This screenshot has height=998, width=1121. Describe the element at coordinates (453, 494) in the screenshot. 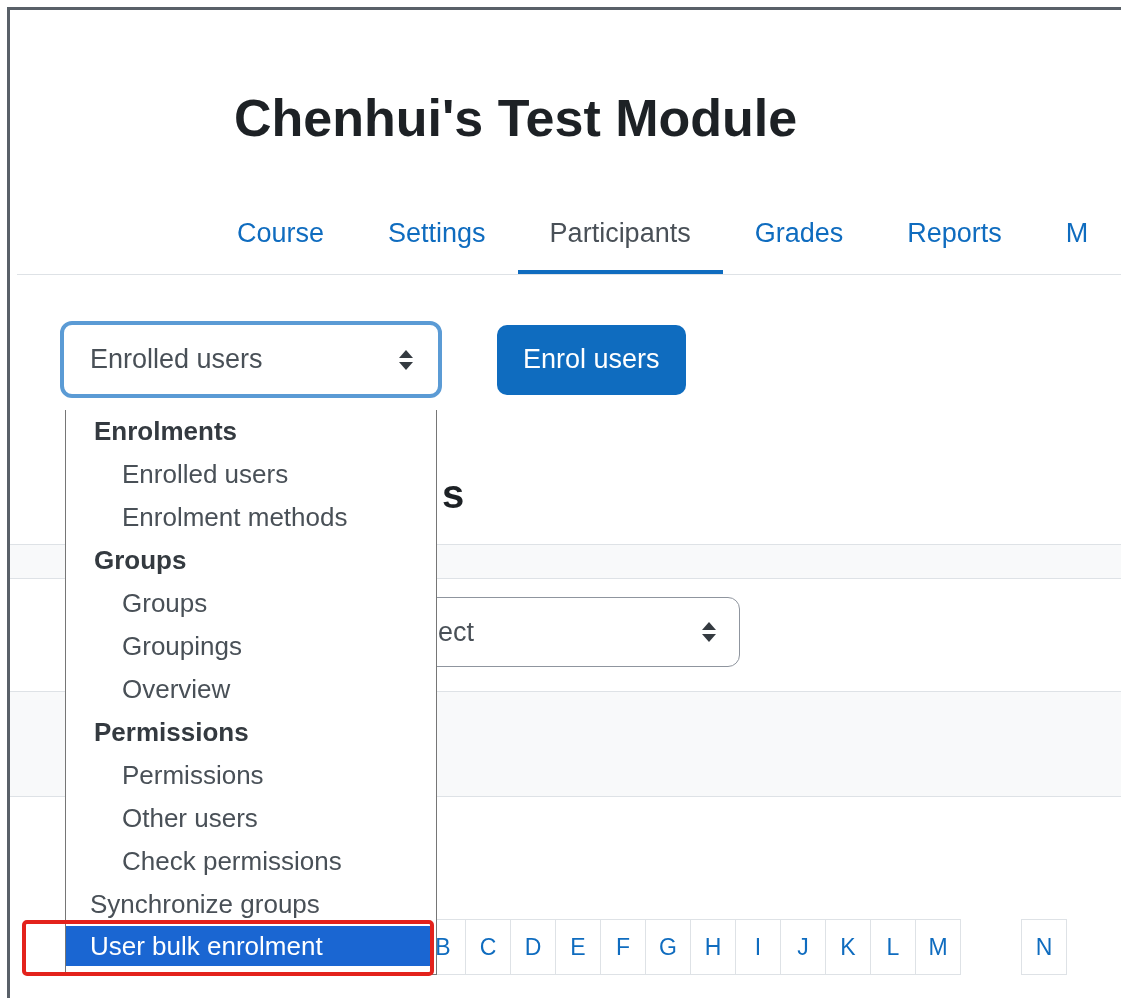

I see `heading-fragment: s` at that location.